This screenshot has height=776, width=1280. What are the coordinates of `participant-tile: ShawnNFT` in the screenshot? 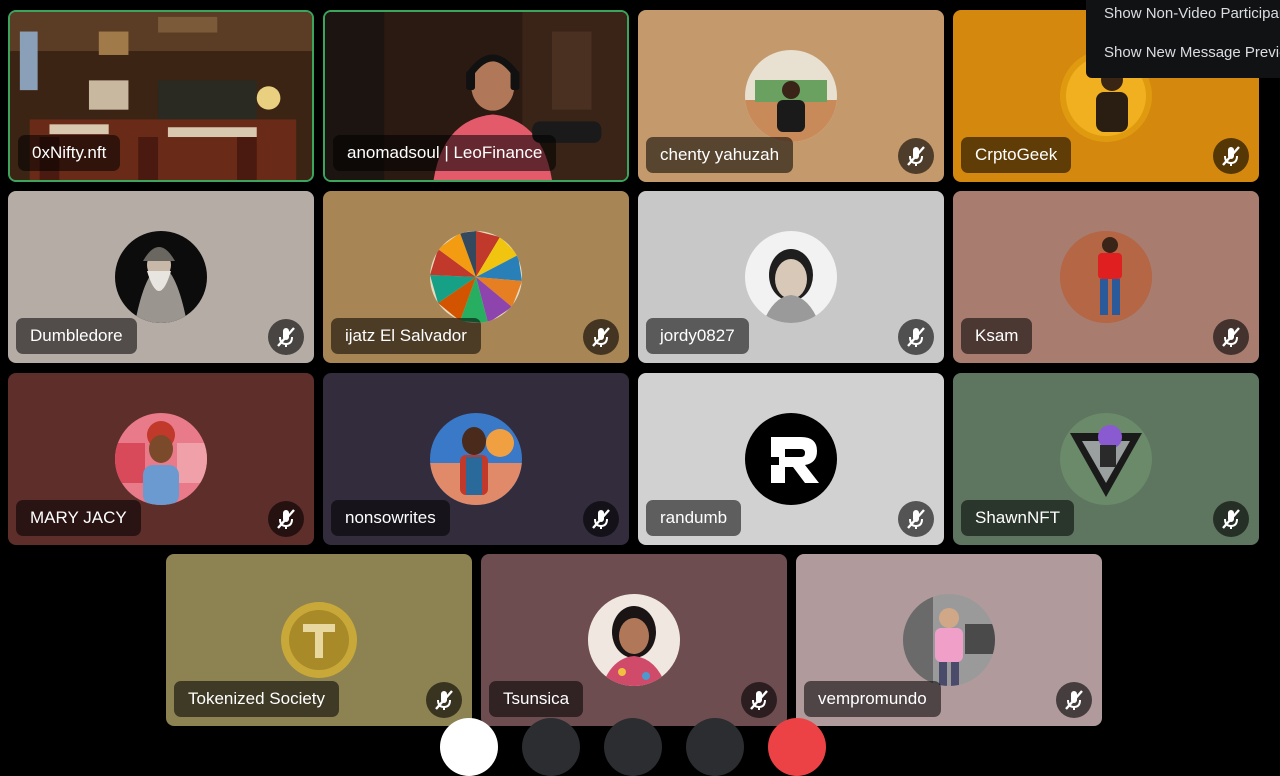 It's located at (1106, 459).